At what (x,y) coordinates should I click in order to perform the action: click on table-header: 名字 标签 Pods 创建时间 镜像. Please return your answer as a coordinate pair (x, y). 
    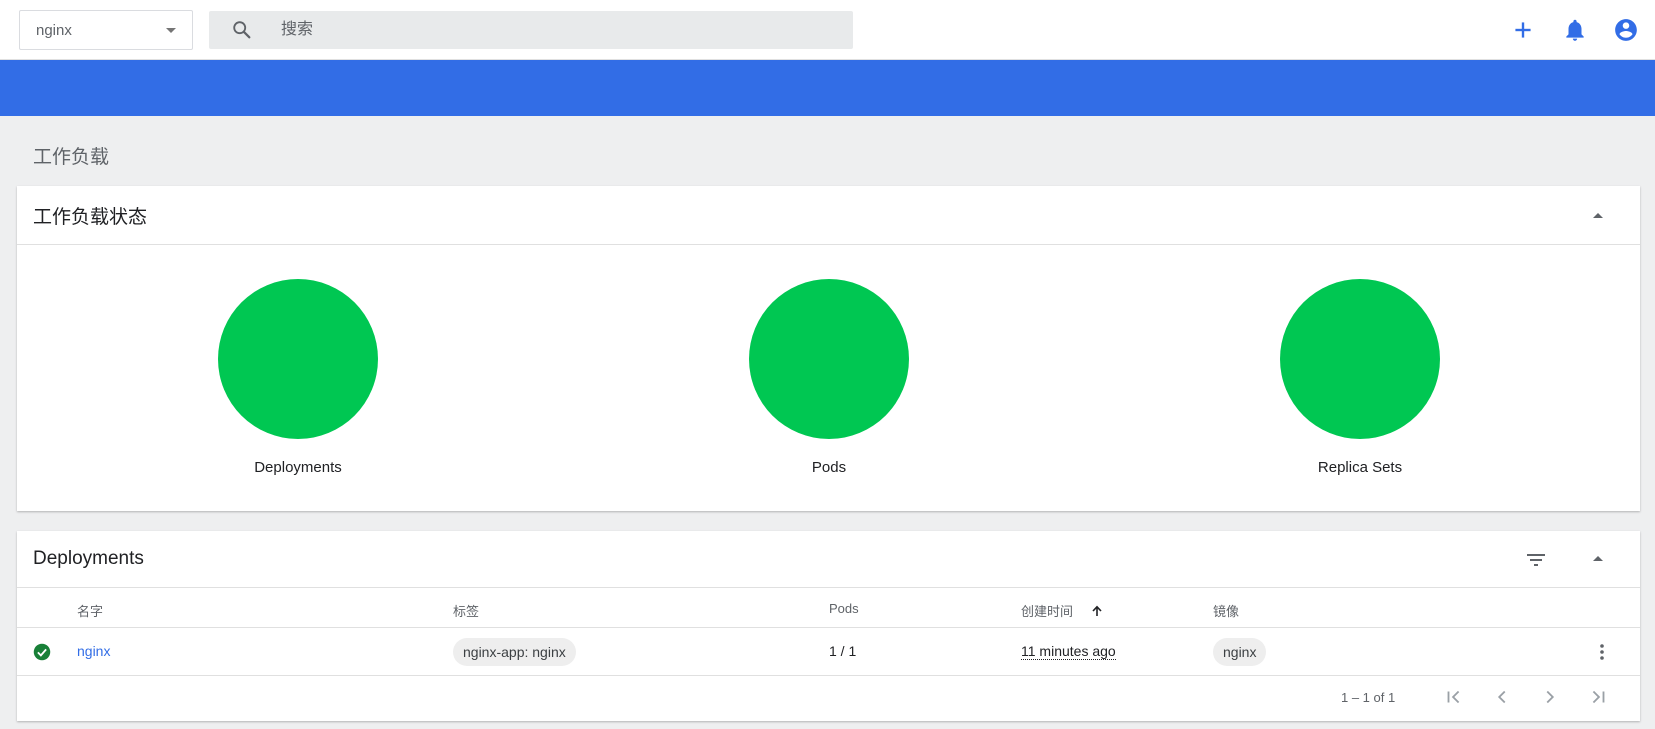
    Looking at the image, I should click on (828, 608).